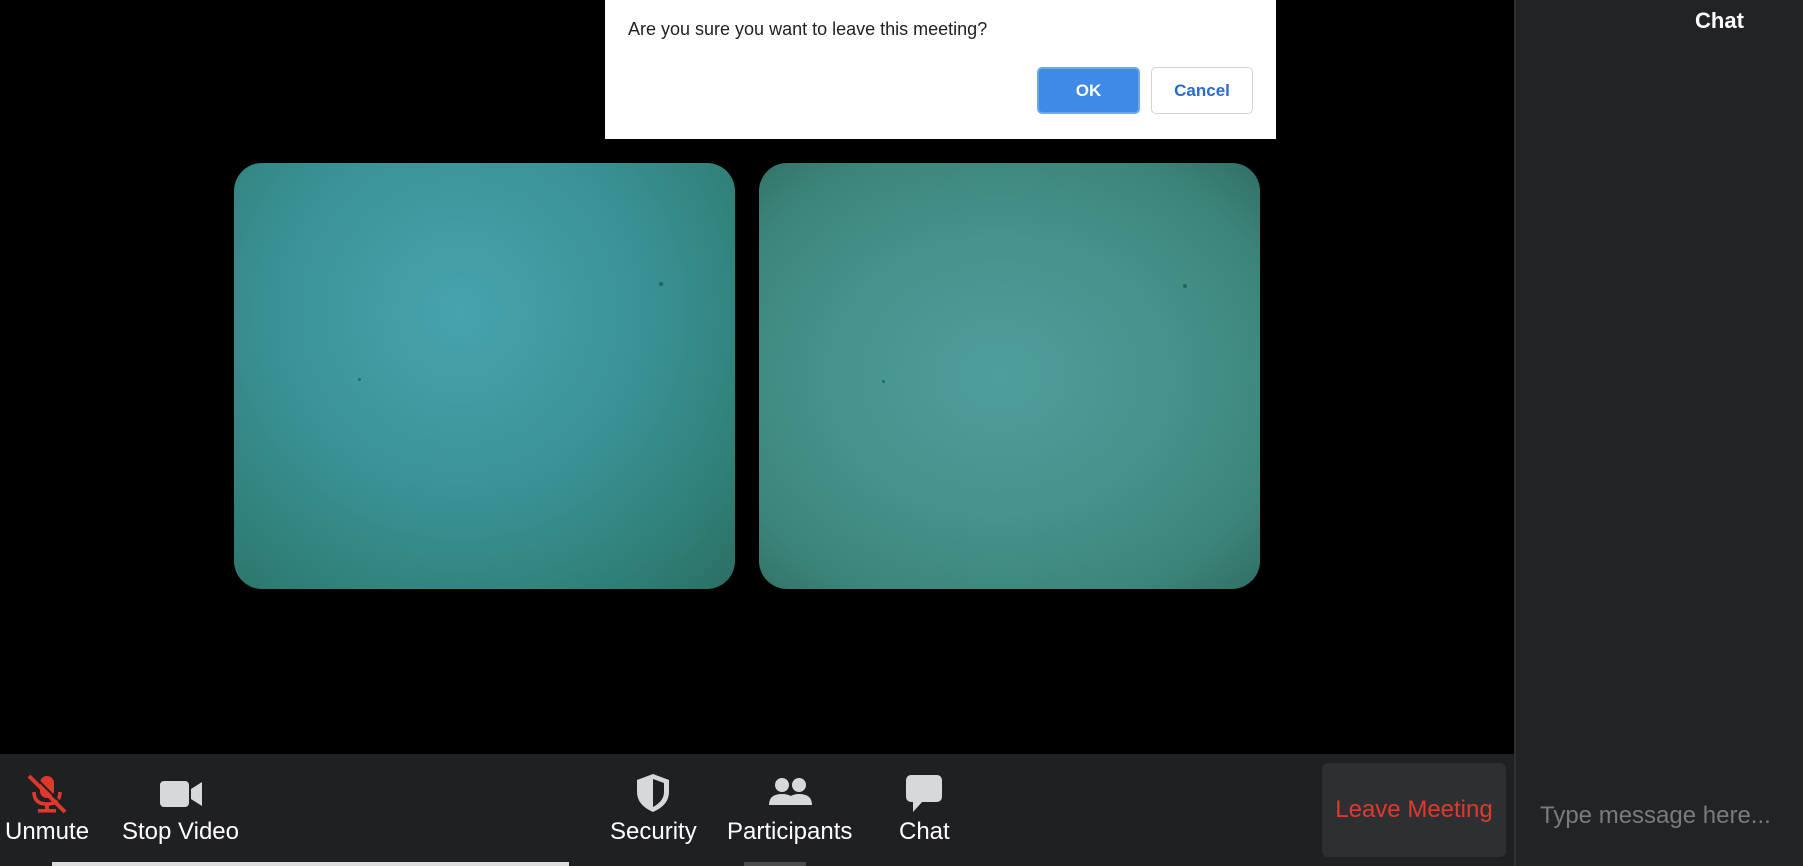 The width and height of the screenshot is (1803, 866). Describe the element at coordinates (47, 831) in the screenshot. I see `unmute-label: Unmute` at that location.